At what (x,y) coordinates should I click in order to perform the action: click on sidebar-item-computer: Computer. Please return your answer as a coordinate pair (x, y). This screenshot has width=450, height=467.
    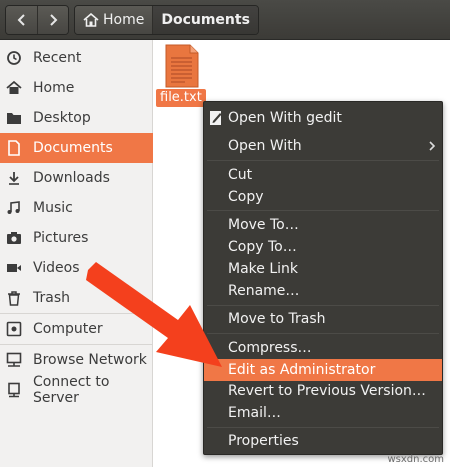
    Looking at the image, I should click on (76, 329).